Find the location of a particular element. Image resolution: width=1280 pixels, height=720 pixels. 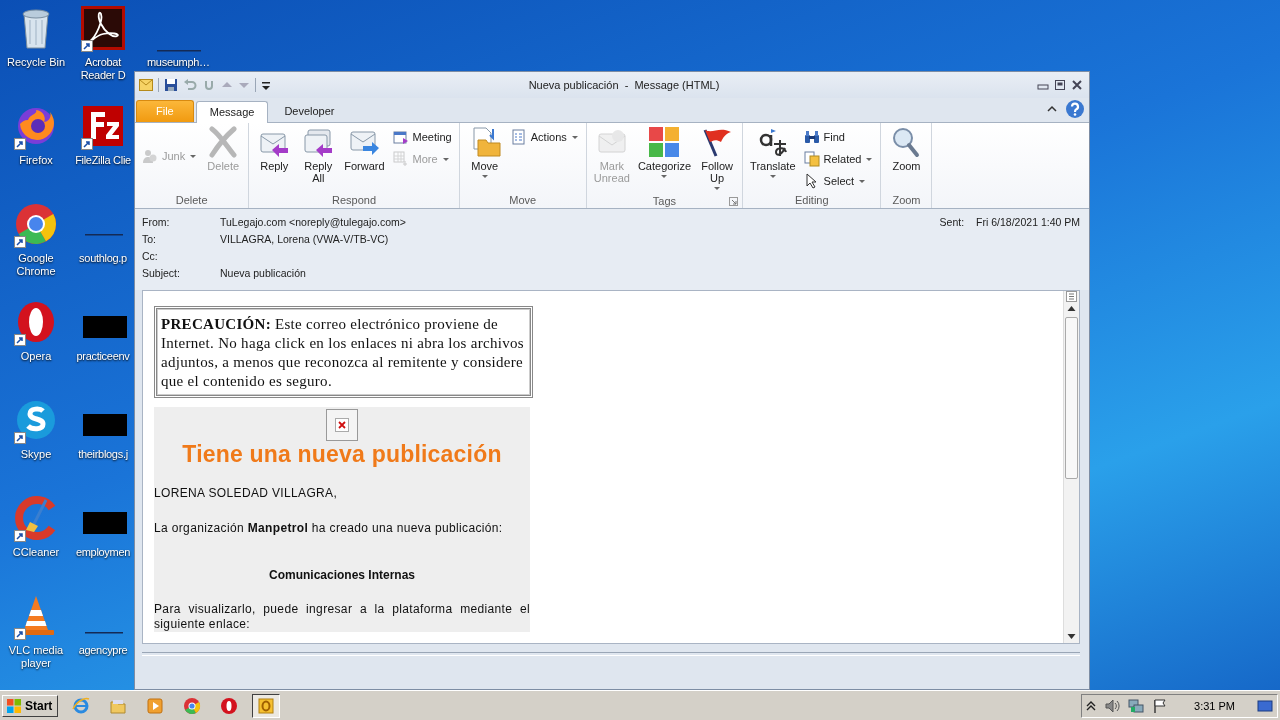

window-title: Nueva publicación - Message (HTML) is located at coordinates (624, 85).